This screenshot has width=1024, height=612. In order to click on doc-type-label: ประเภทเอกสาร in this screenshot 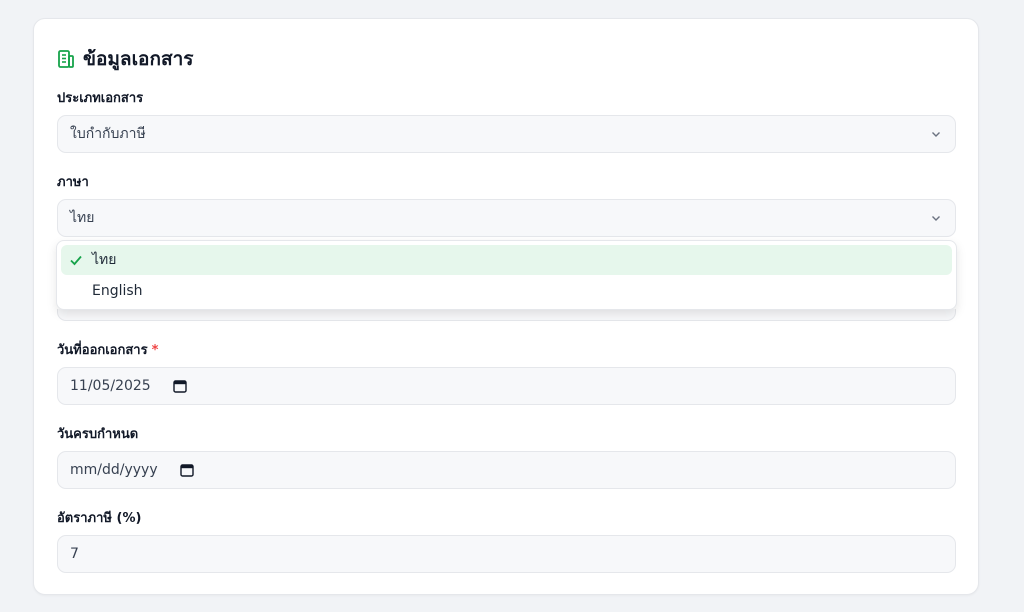, I will do `click(100, 98)`.